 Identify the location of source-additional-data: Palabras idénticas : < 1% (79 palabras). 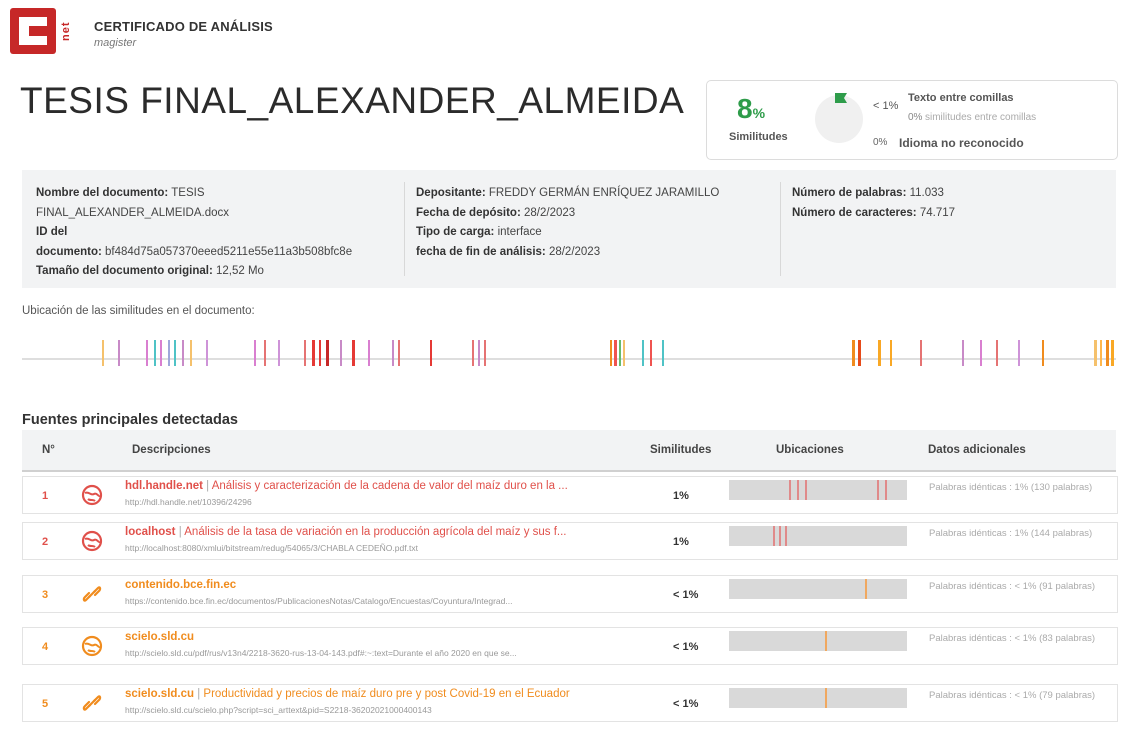
(1012, 695).